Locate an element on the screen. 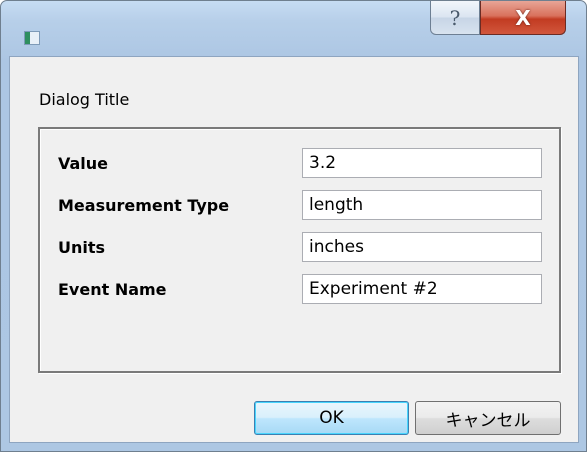 This screenshot has height=452, width=587. close-icon: X is located at coordinates (523, 17).